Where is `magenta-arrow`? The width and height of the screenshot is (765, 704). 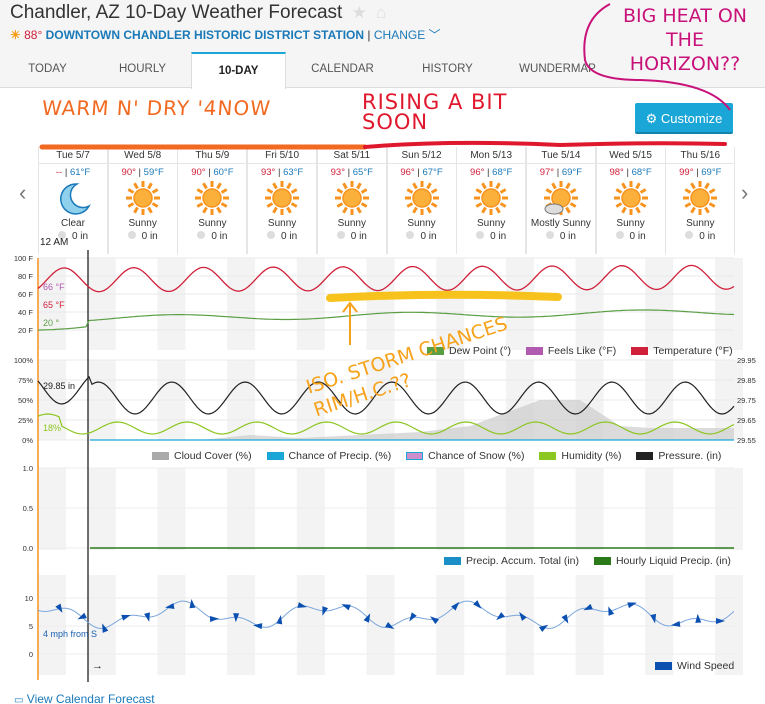
magenta-arrow is located at coordinates (657, 57).